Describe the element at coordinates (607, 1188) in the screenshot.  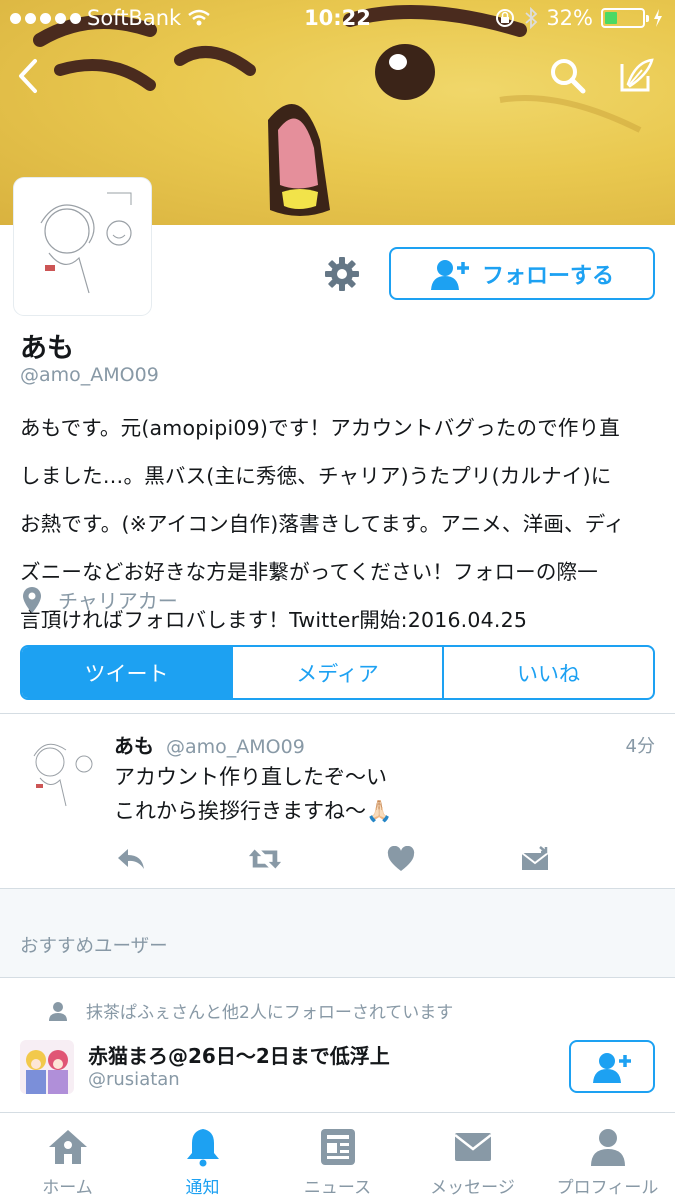
I see `tabbar-profile-label: プロフィール` at that location.